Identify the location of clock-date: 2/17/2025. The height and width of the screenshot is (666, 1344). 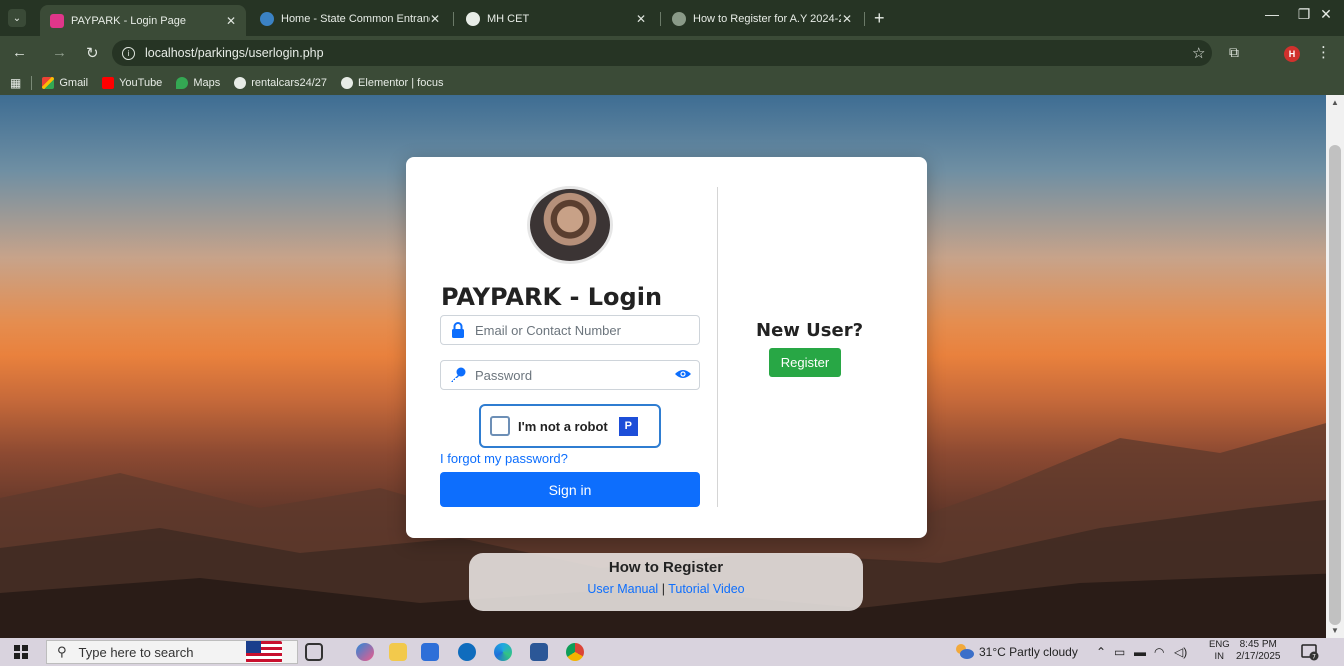
(1258, 656).